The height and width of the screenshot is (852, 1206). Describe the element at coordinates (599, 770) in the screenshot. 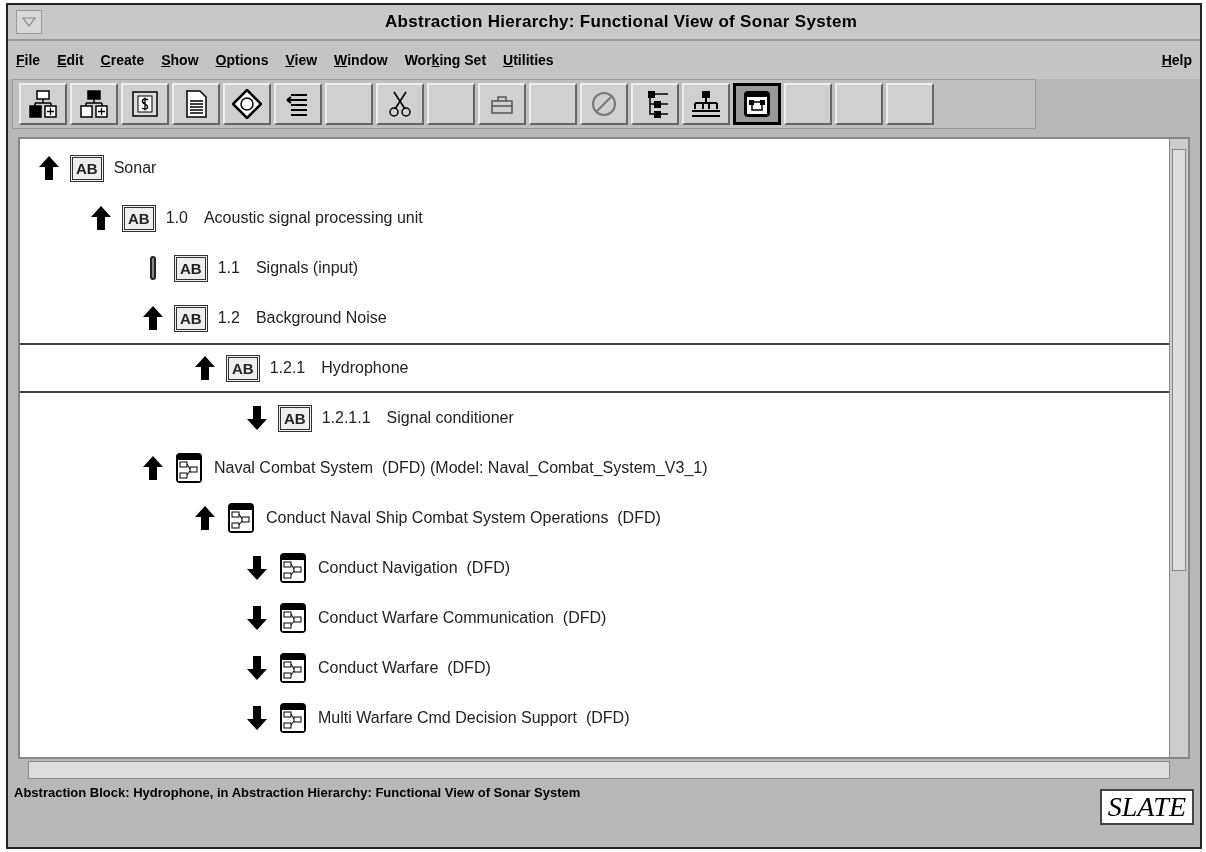

I see `horizontal-scrollbar` at that location.